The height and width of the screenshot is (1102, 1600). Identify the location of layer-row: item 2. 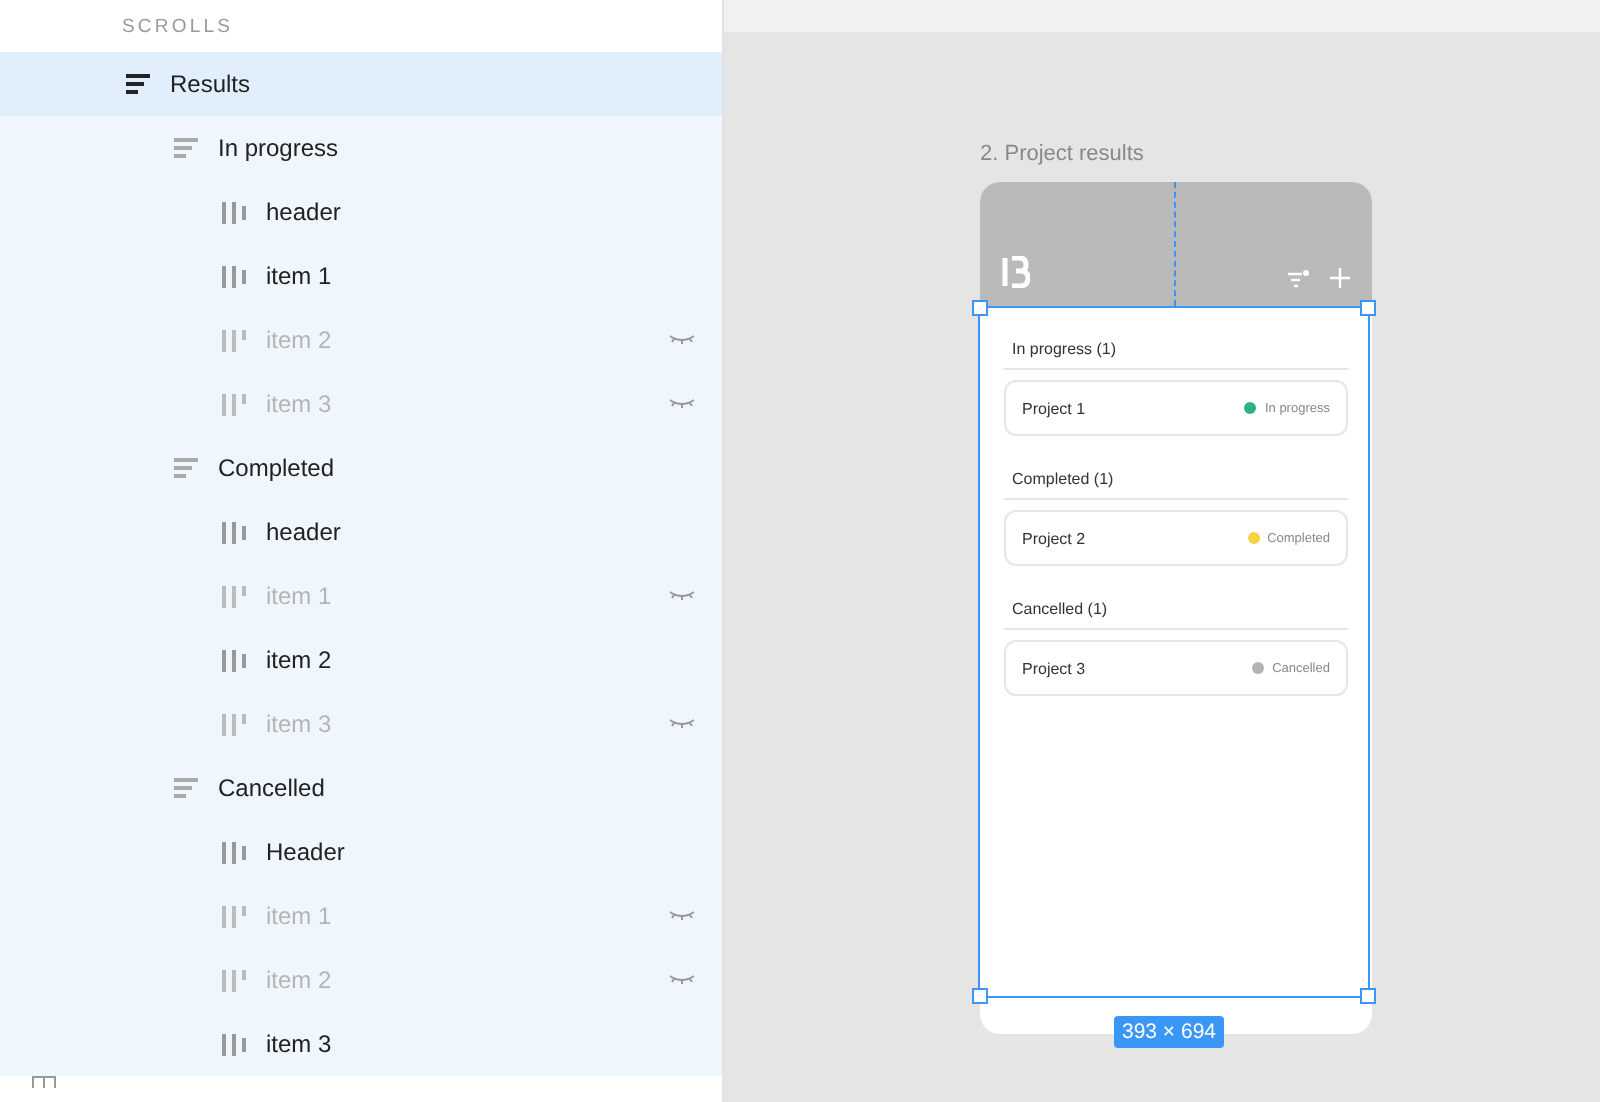
(361, 660).